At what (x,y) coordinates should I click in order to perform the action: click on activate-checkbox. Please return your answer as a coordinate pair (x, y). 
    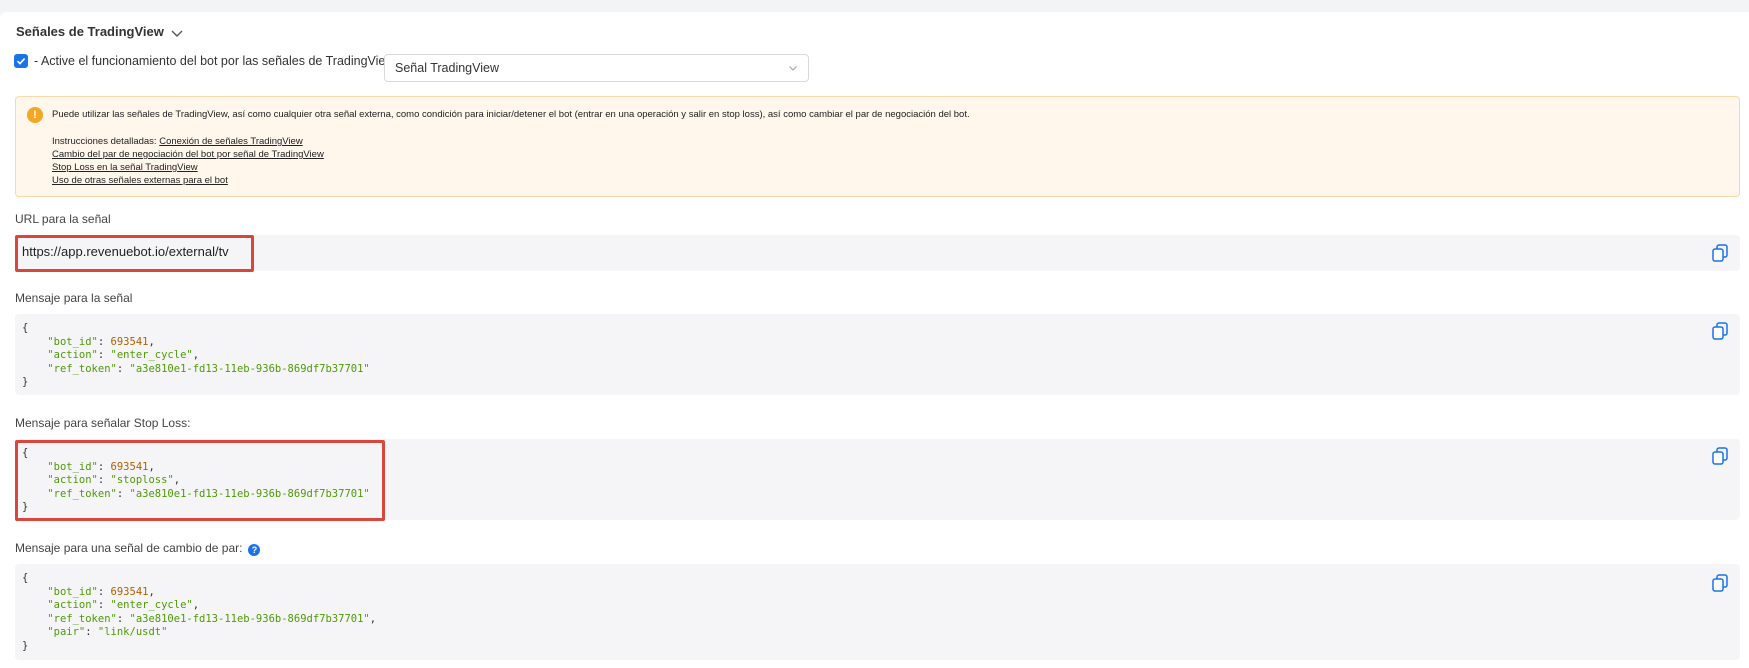
    Looking at the image, I should click on (21, 61).